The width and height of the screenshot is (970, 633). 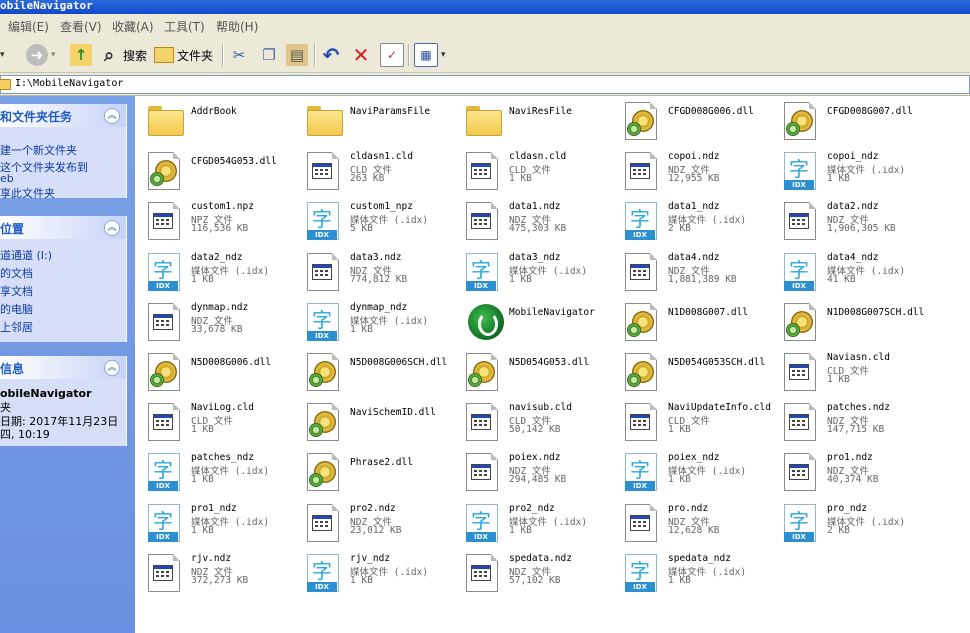 What do you see at coordinates (219, 221) in the screenshot?
I see `file-item: custom1.npz NPZ 文件 116,536 KB` at bounding box center [219, 221].